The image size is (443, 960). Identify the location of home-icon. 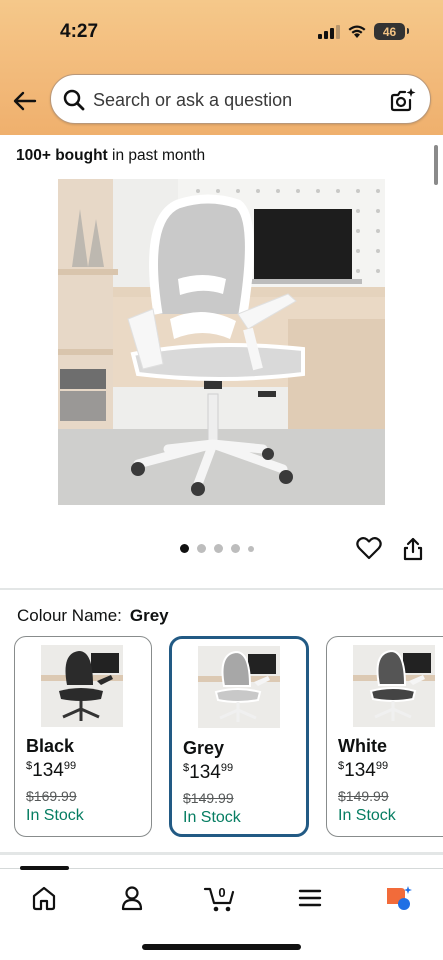
(44, 898).